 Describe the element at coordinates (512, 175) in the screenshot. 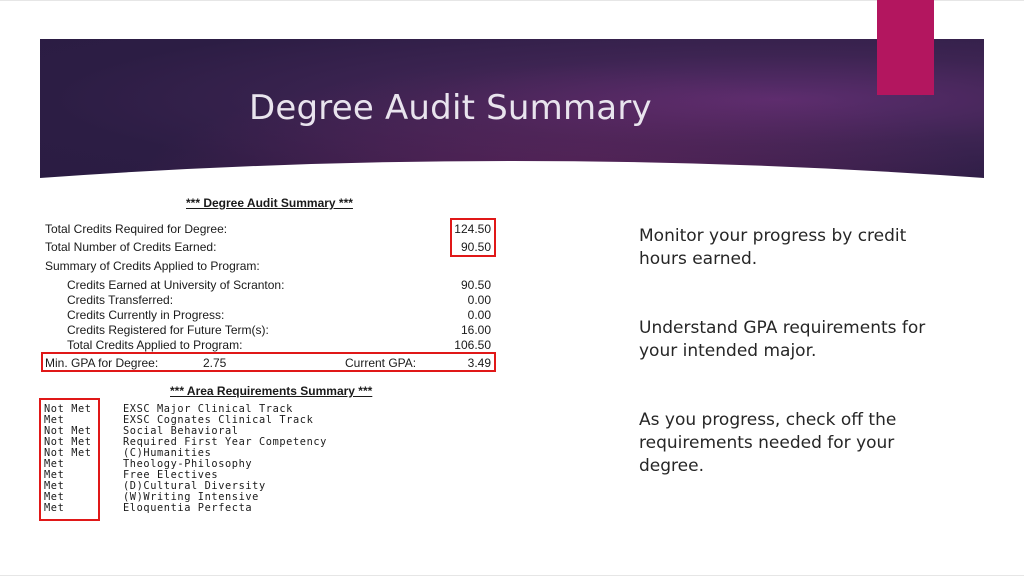

I see `banner-curve` at that location.